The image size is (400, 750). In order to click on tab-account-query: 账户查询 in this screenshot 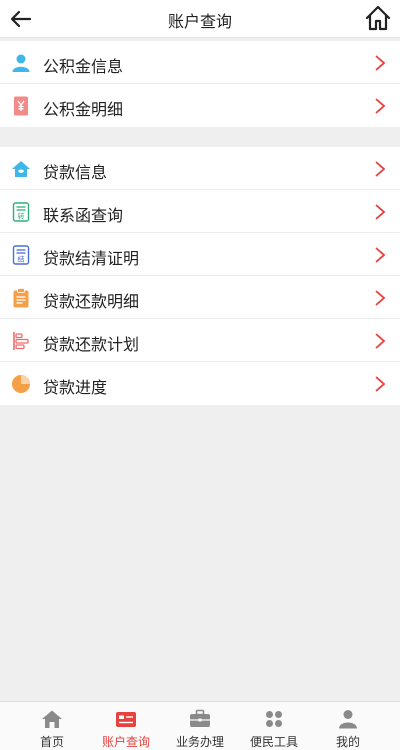, I will do `click(126, 726)`.